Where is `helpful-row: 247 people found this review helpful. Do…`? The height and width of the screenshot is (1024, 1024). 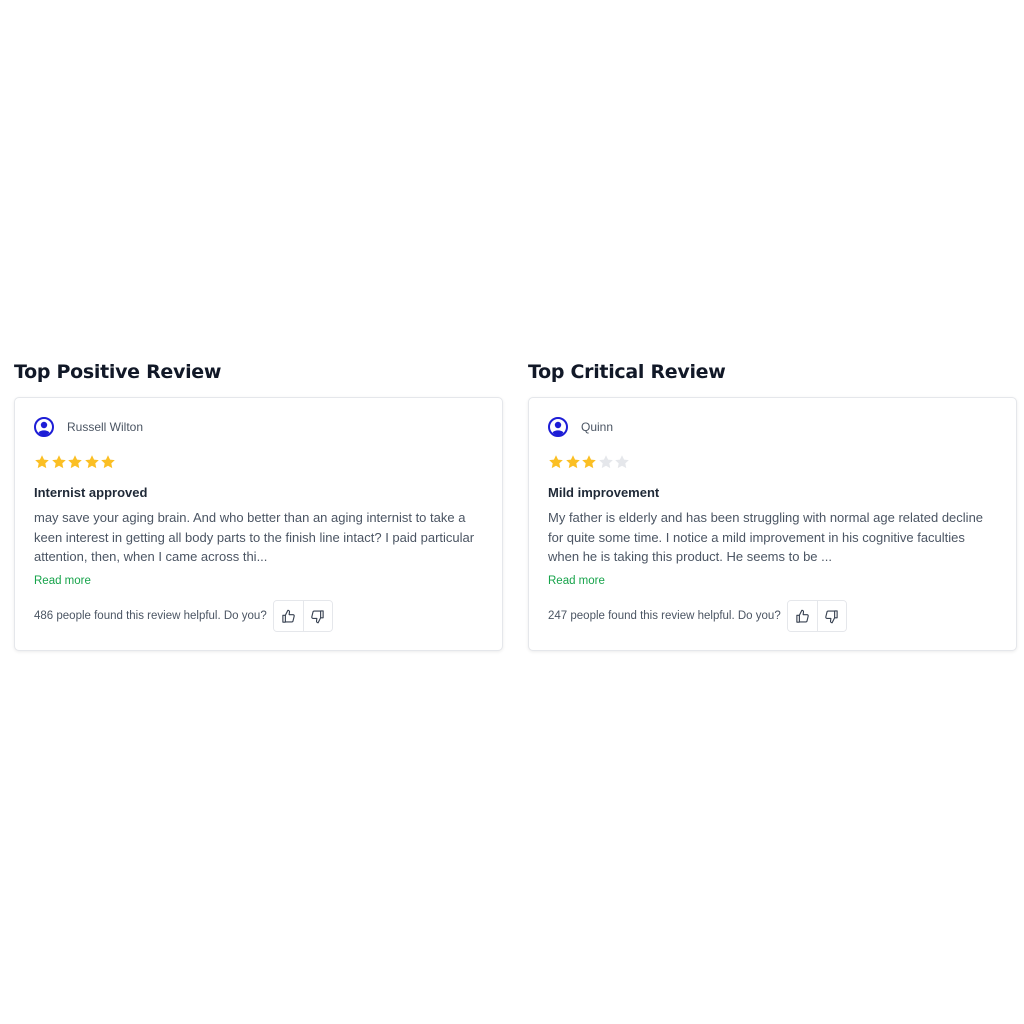
helpful-row: 247 people found this review helpful. Do… is located at coordinates (772, 616).